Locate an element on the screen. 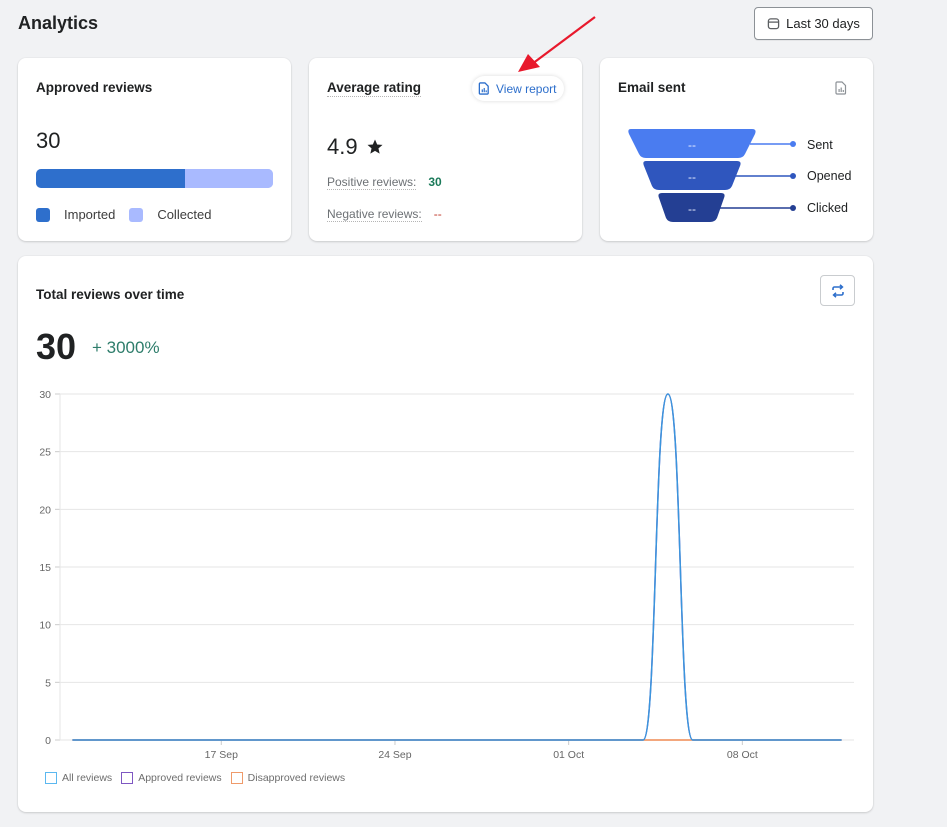 Image resolution: width=947 pixels, height=827 pixels. legend-label: Approved reviews is located at coordinates (180, 778).